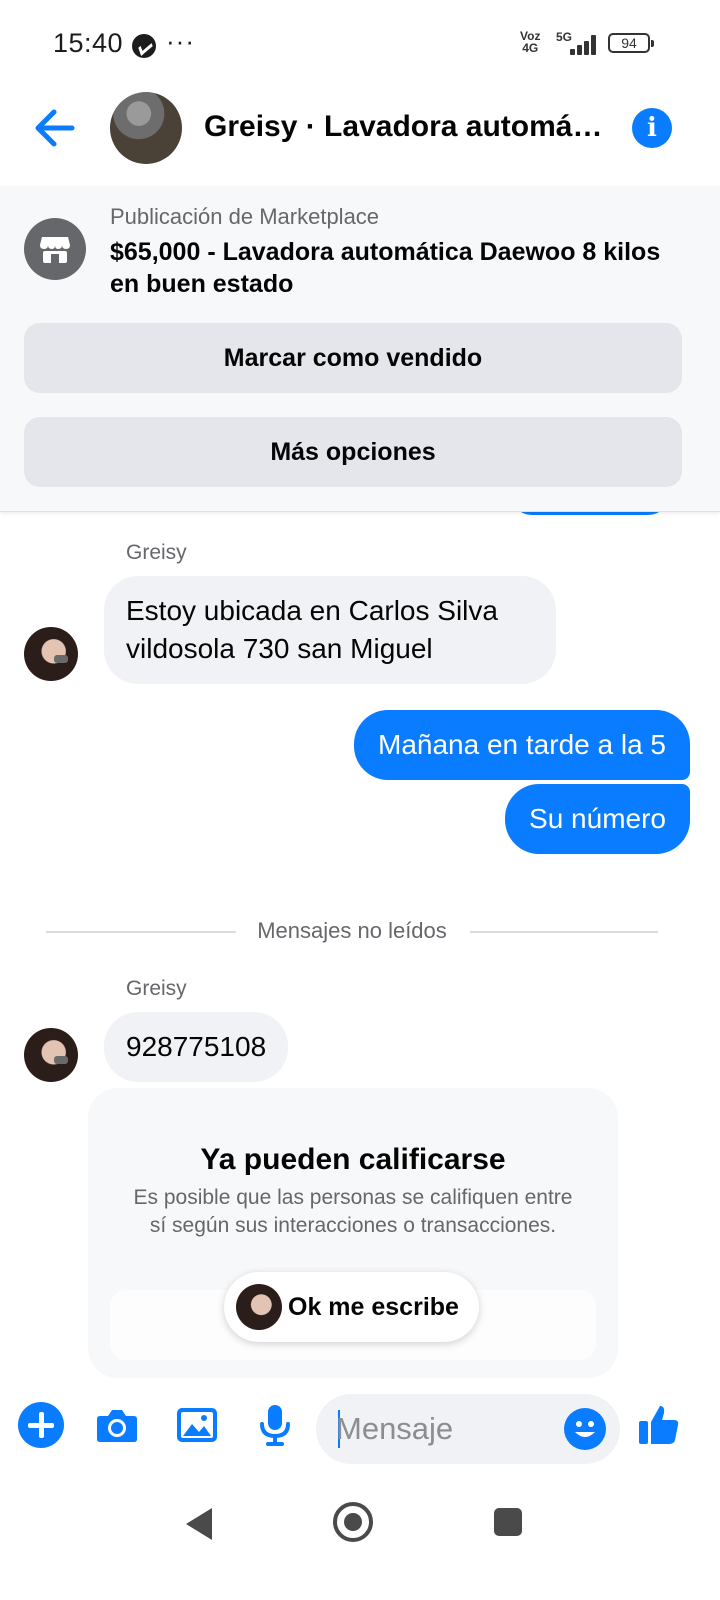  Describe the element at coordinates (451, 1429) in the screenshot. I see `message-input` at that location.